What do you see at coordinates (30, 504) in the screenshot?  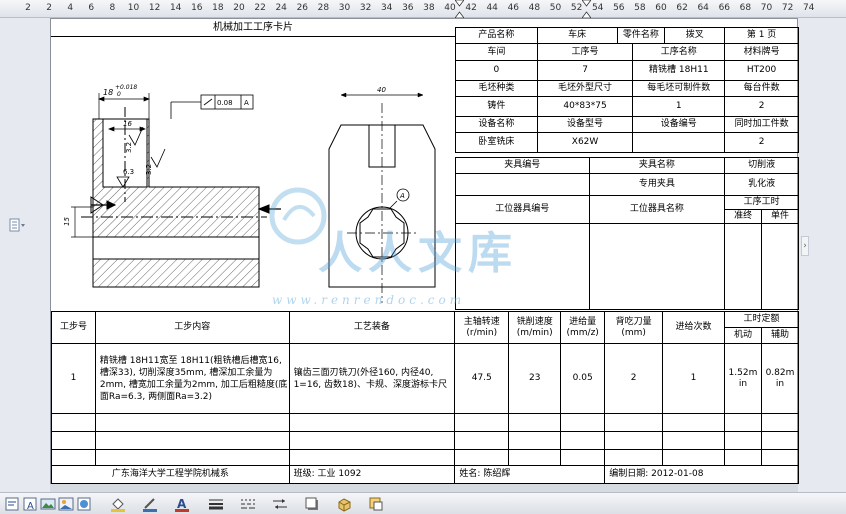 I see `vertical-text-icon: A` at bounding box center [30, 504].